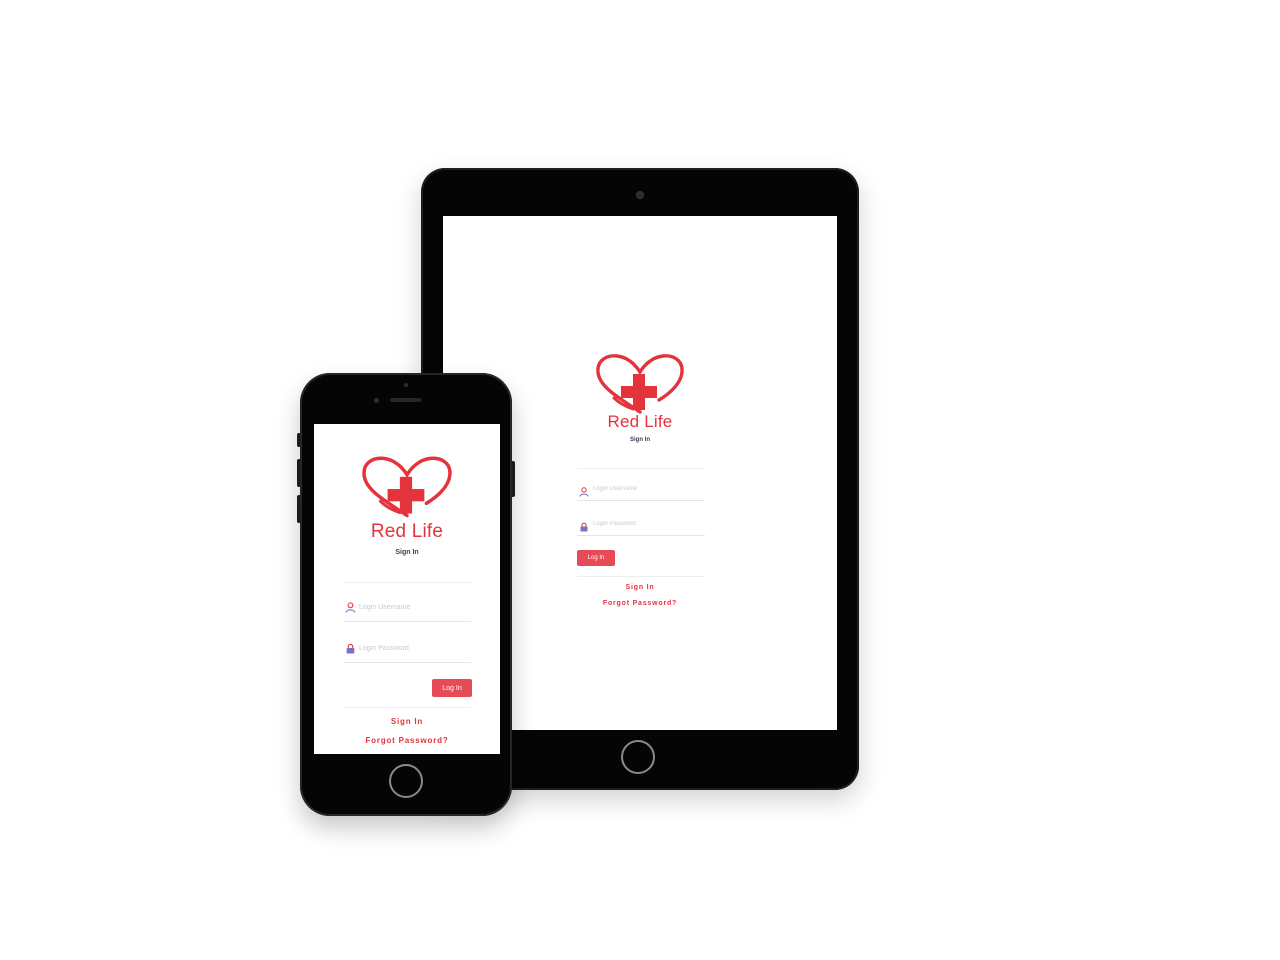  What do you see at coordinates (406, 781) in the screenshot?
I see `phone-home-button` at bounding box center [406, 781].